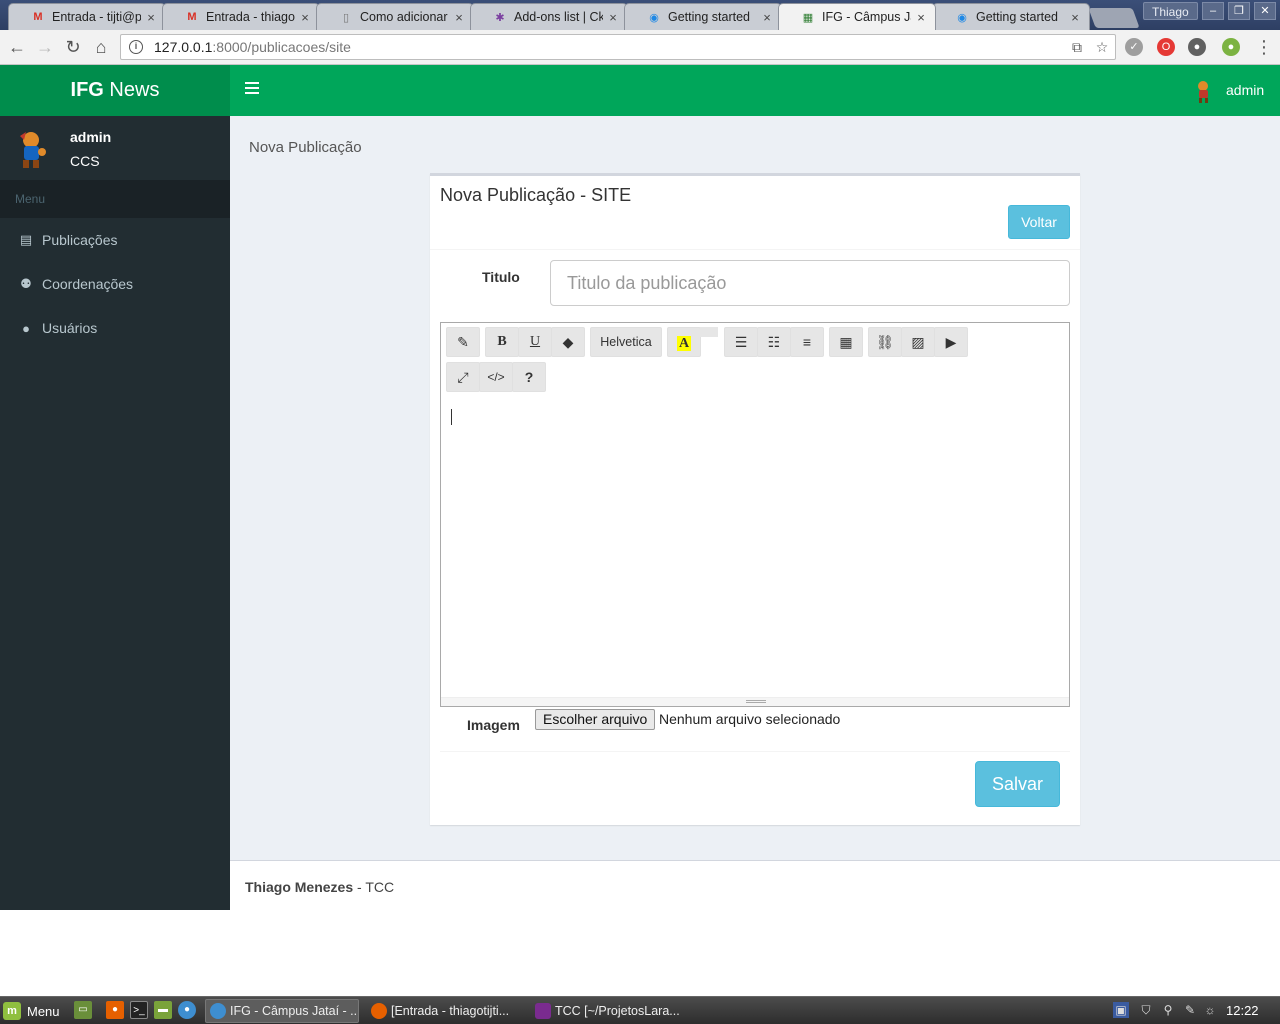  I want to click on clock: 12:22, so click(1242, 1010).